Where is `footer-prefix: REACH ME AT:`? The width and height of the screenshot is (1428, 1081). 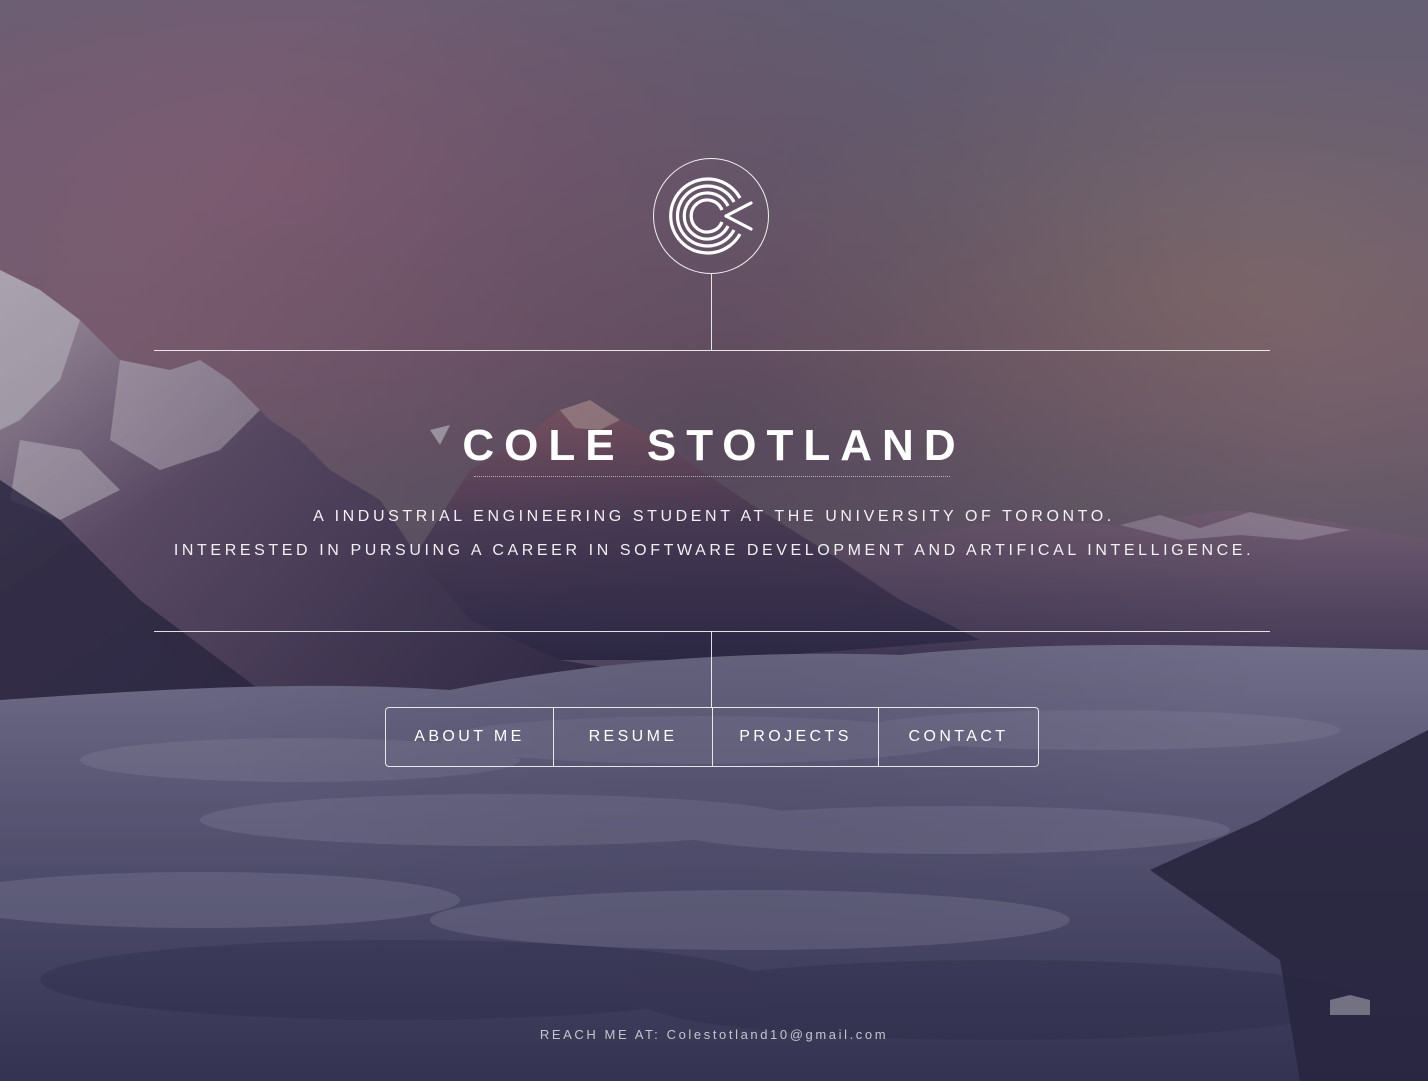 footer-prefix: REACH ME AT: is located at coordinates (600, 1034).